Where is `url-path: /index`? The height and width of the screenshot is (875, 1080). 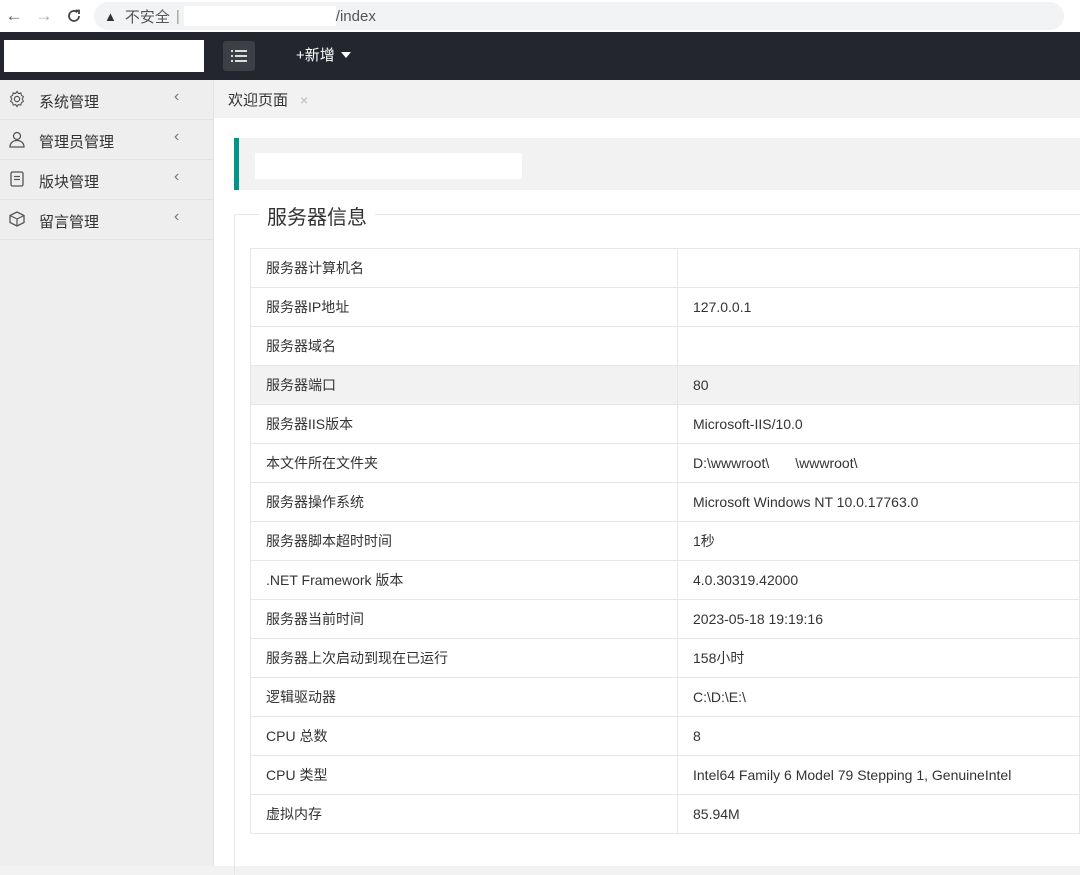
url-path: /index is located at coordinates (355, 16).